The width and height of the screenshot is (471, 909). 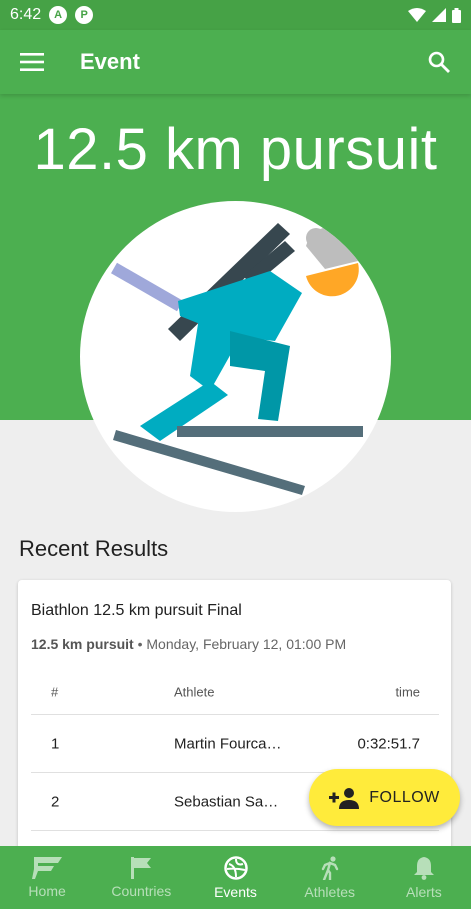 What do you see at coordinates (235, 62) in the screenshot?
I see `app-bar: Event` at bounding box center [235, 62].